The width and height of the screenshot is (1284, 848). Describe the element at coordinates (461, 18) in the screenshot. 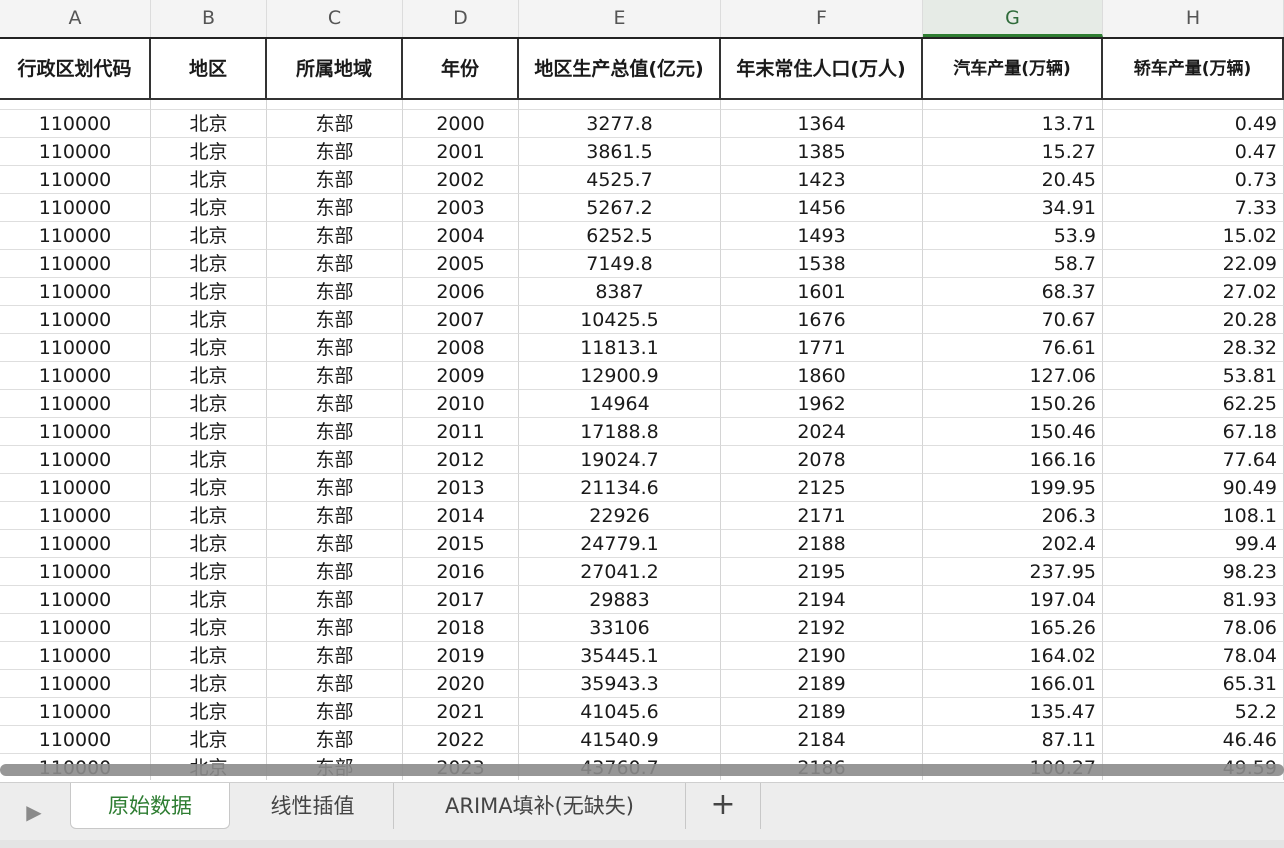

I see `column-letter-d: D` at that location.